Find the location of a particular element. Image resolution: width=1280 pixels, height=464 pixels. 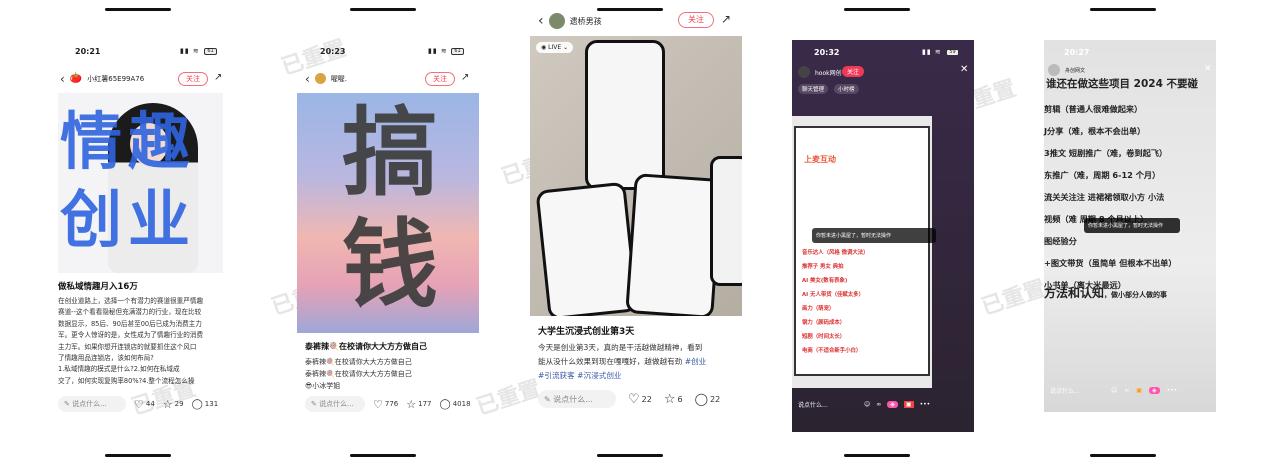

hashtag: #创业 is located at coordinates (696, 361).